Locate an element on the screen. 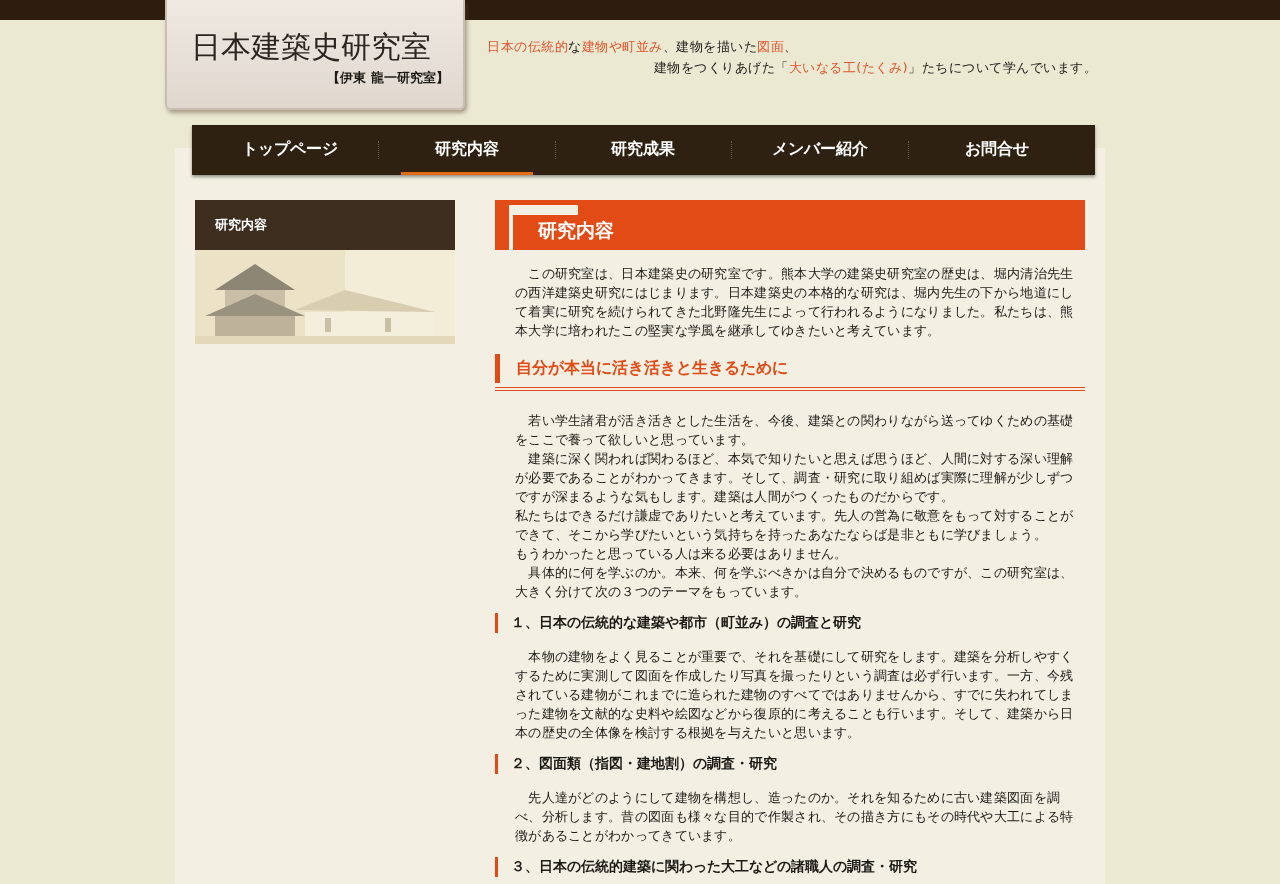 The height and width of the screenshot is (884, 1280). body-text: 先人達がどのようにして建物を構想し、造ったのか。それを知るために古い建築図面を調べ、分析します。昔の図面も様々な目的で作製され、その描き方にもその時代や大工による特徴があることがわかってきています。 is located at coordinates (795, 817).